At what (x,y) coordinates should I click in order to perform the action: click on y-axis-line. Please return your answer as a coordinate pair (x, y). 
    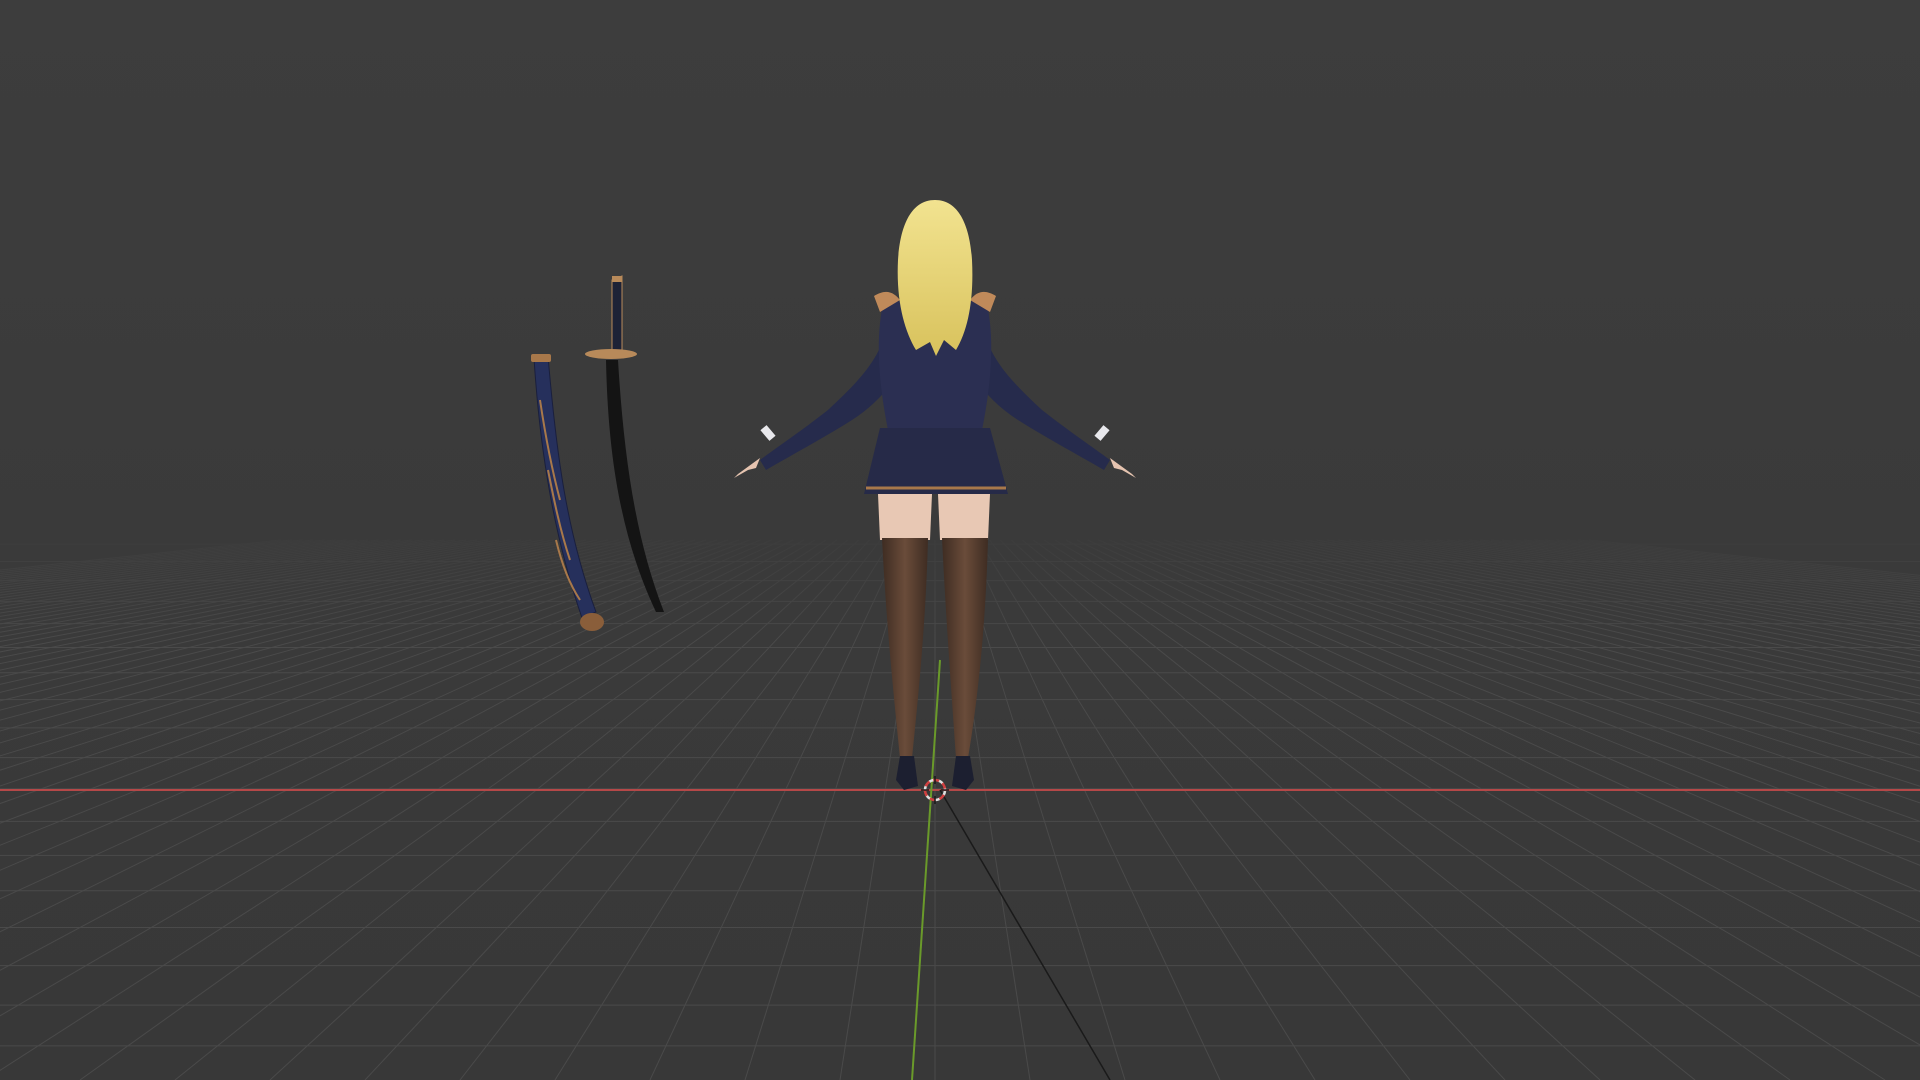
    Looking at the image, I should click on (926, 869).